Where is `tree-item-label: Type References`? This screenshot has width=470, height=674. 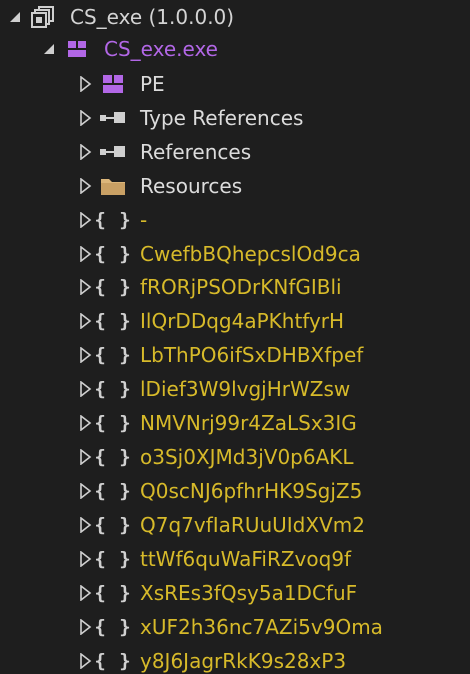 tree-item-label: Type References is located at coordinates (222, 118).